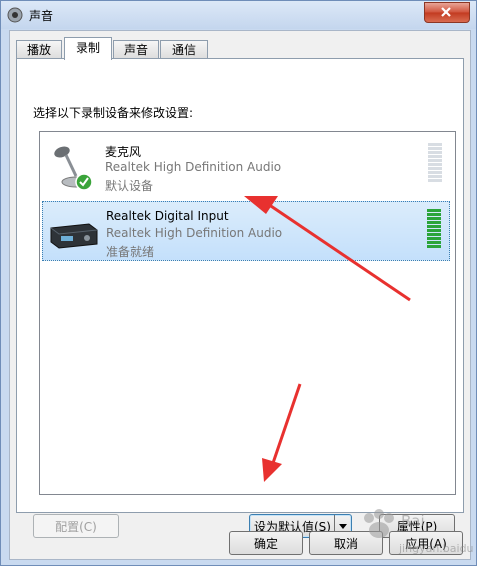 This screenshot has height=566, width=477. What do you see at coordinates (419, 532) in the screenshot?
I see `baidu-jingyan-watermark: Bai jingyan.baidu` at bounding box center [419, 532].